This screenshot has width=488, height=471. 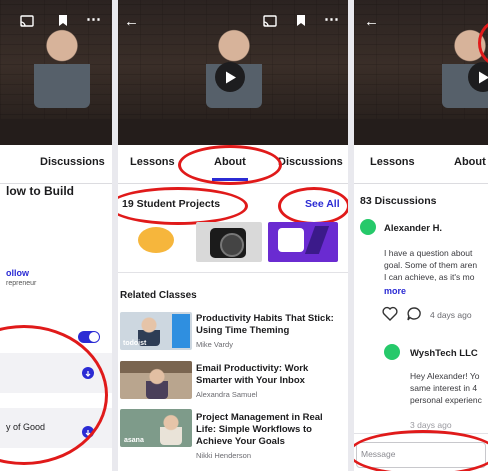 I want to click on video-player: ← ⋯, so click(x=233, y=72).